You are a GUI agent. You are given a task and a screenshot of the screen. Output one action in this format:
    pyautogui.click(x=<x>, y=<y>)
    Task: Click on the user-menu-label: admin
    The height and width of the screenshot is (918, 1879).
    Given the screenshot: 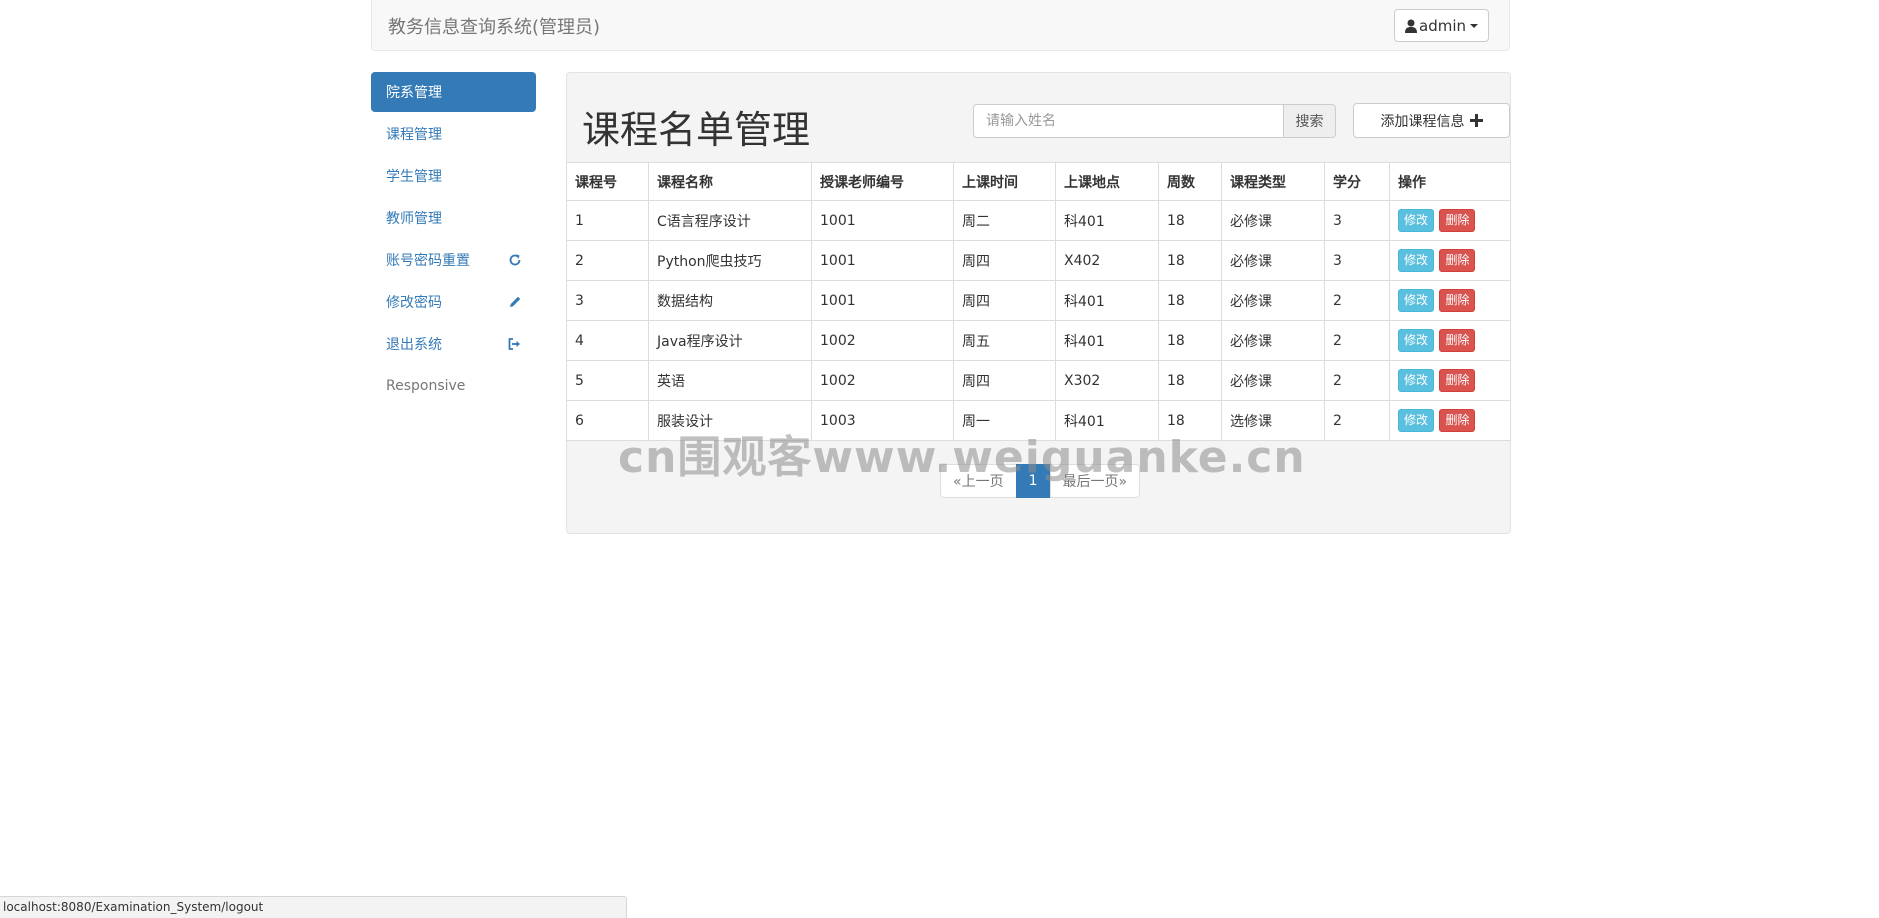 What is the action you would take?
    pyautogui.click(x=1442, y=25)
    